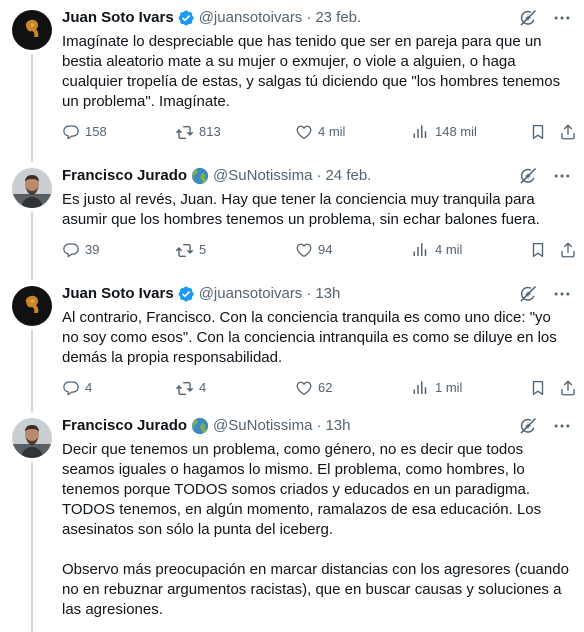  I want to click on reply-button: 158, so click(84, 132).